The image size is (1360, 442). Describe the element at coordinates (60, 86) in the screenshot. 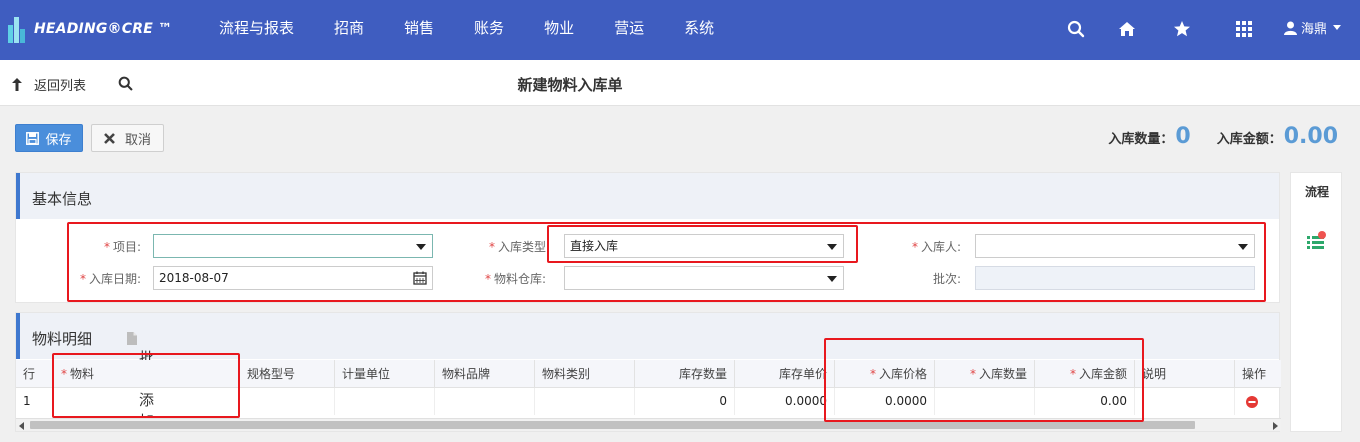

I see `back-label: 返回列表` at that location.